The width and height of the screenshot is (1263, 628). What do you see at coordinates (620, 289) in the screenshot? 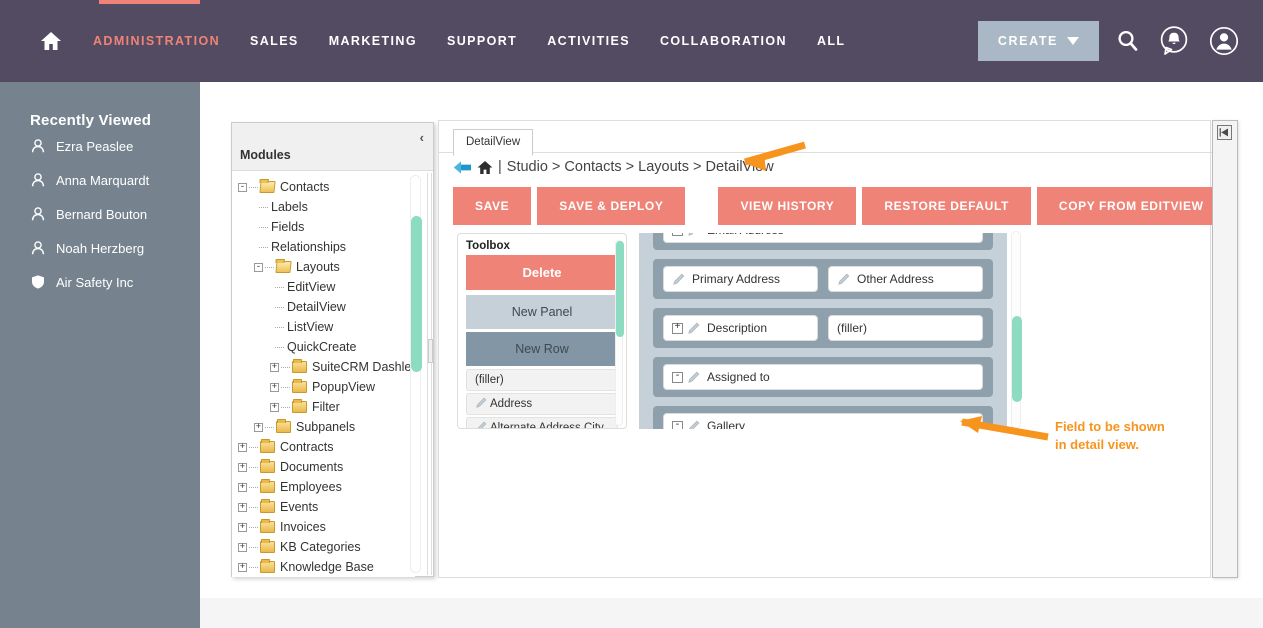
I see `toolbox-scrollbar-thumb` at bounding box center [620, 289].